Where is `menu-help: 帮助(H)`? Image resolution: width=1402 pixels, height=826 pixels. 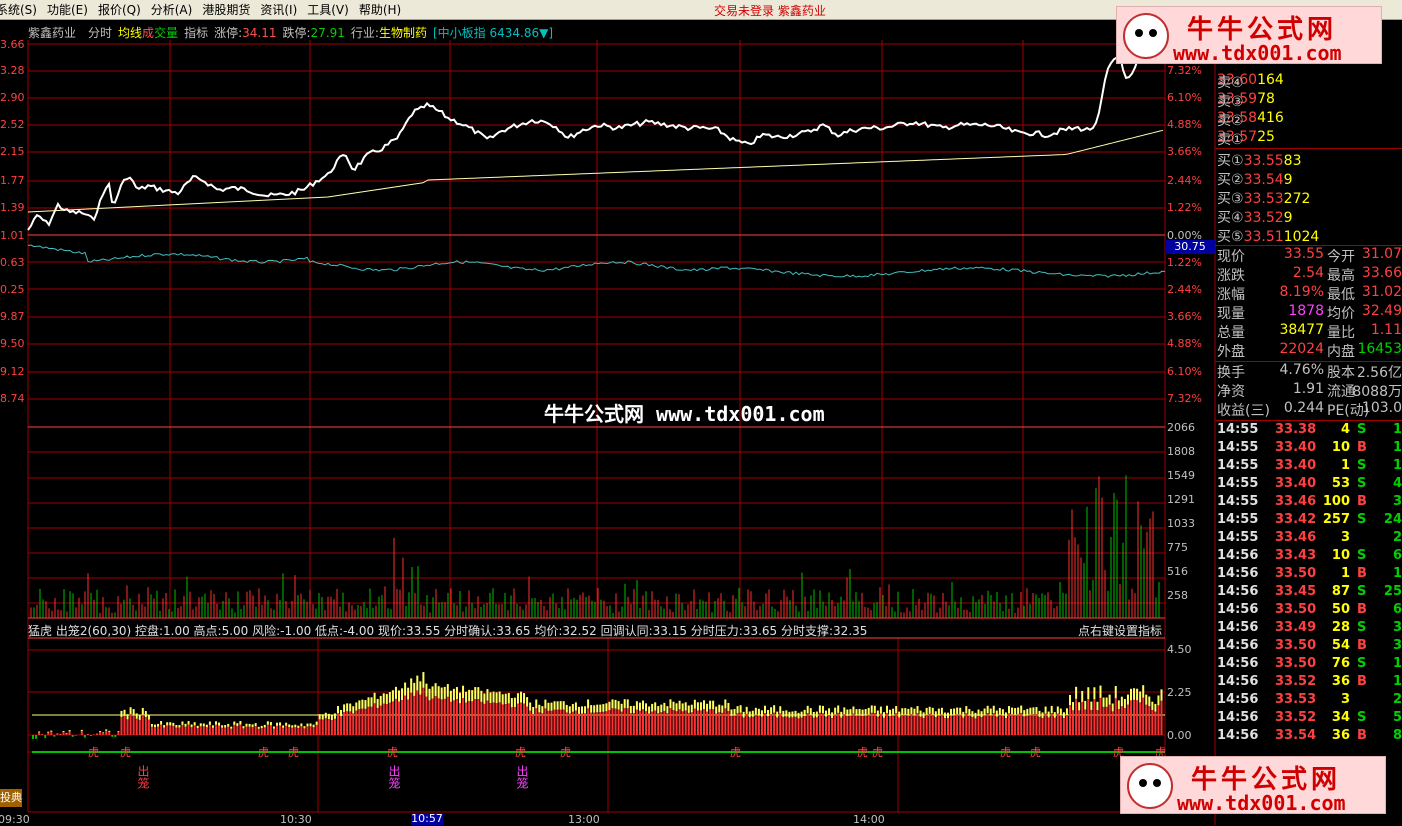
menu-help: 帮助(H) is located at coordinates (380, 9).